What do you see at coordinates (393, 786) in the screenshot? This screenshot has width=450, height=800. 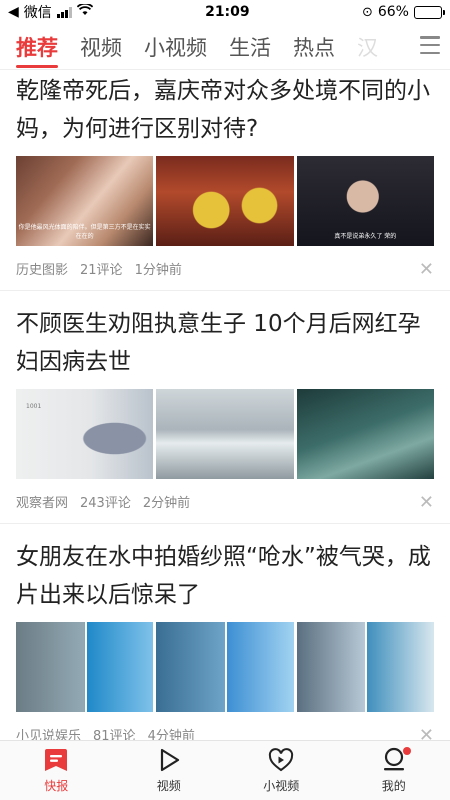 I see `nav-profile-label: 我的` at bounding box center [393, 786].